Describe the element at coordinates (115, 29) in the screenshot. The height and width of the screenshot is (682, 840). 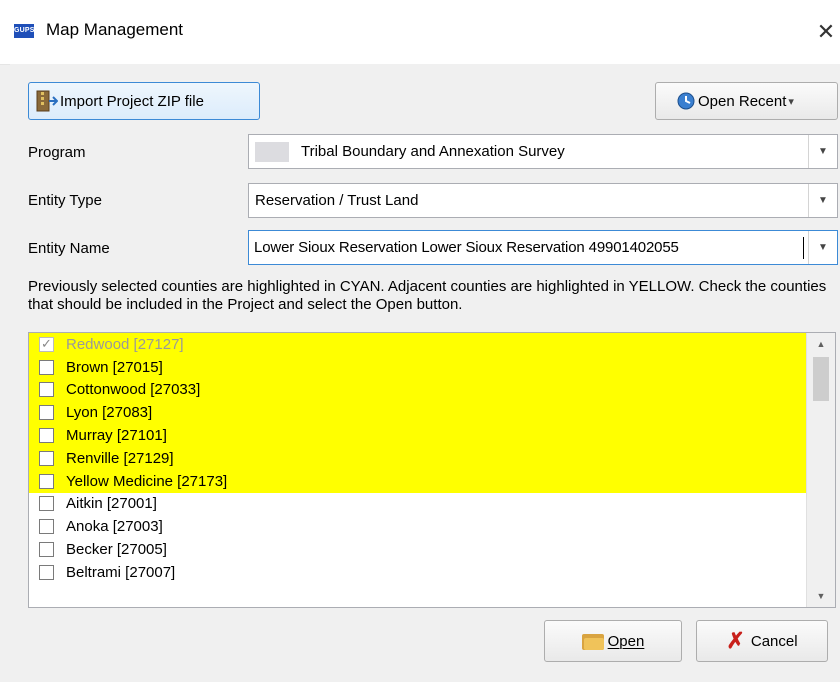
I see `window-title: Map Management` at that location.